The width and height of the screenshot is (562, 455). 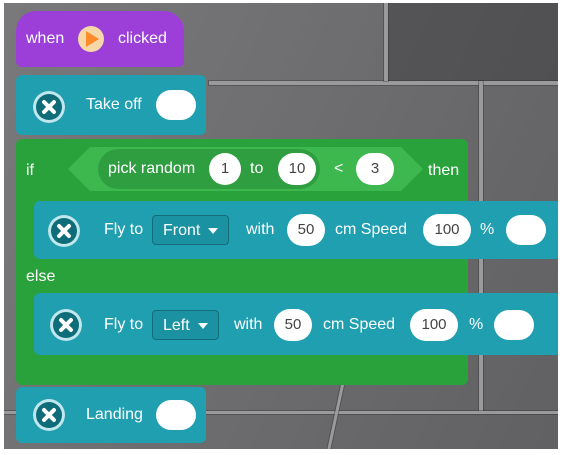 I want to click on floor-shadow, so click(x=473, y=42).